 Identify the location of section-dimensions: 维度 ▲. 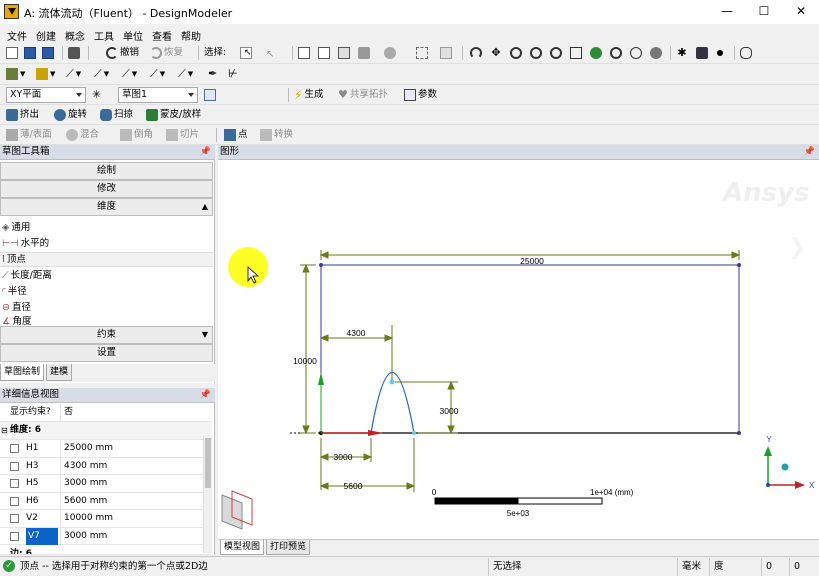
(106, 207).